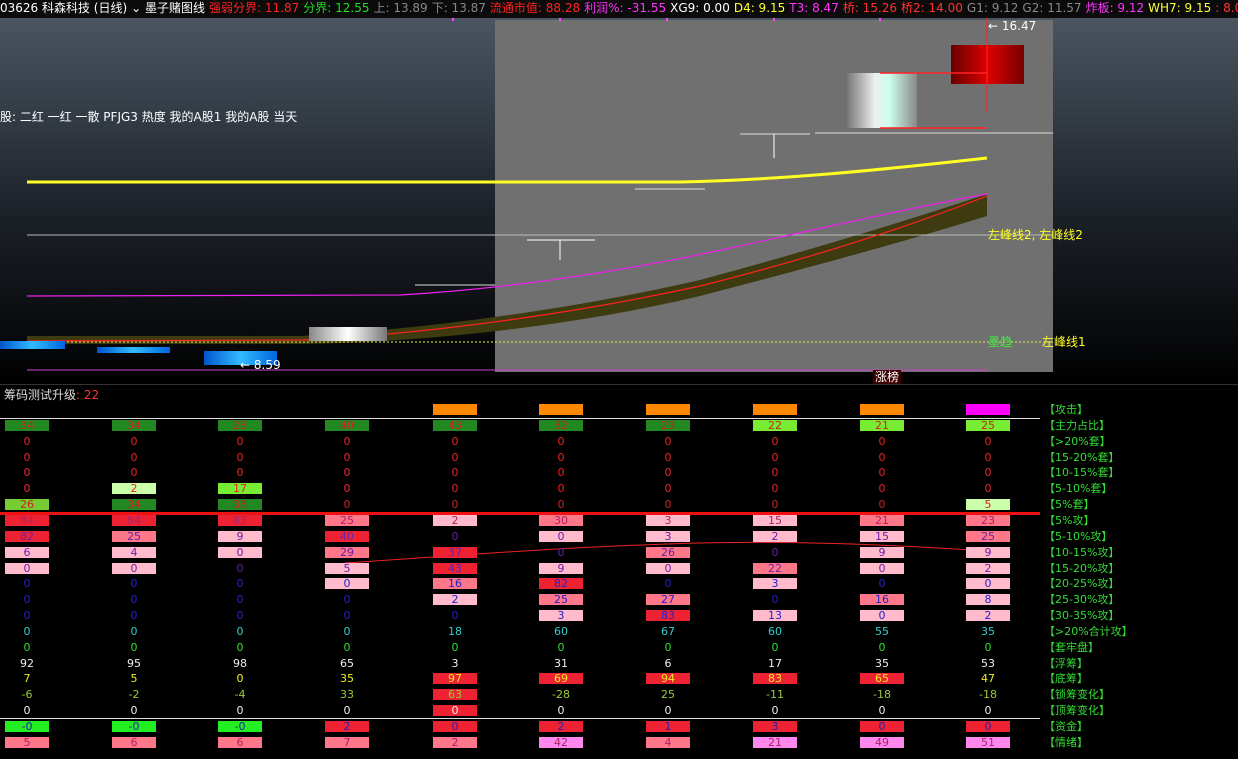 Image resolution: width=1238 pixels, height=759 pixels. I want to click on indicator-10: T3: 8.47, so click(814, 8).